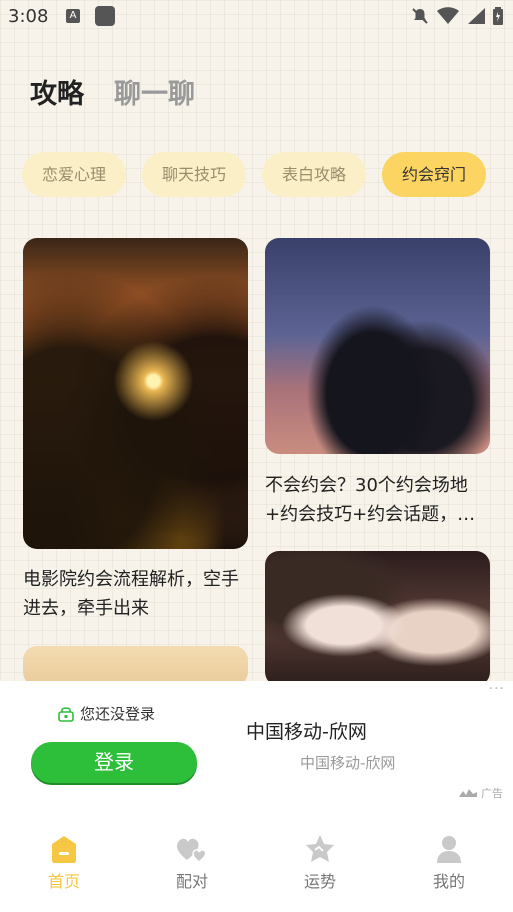  I want to click on login-button: 登录, so click(114, 762).